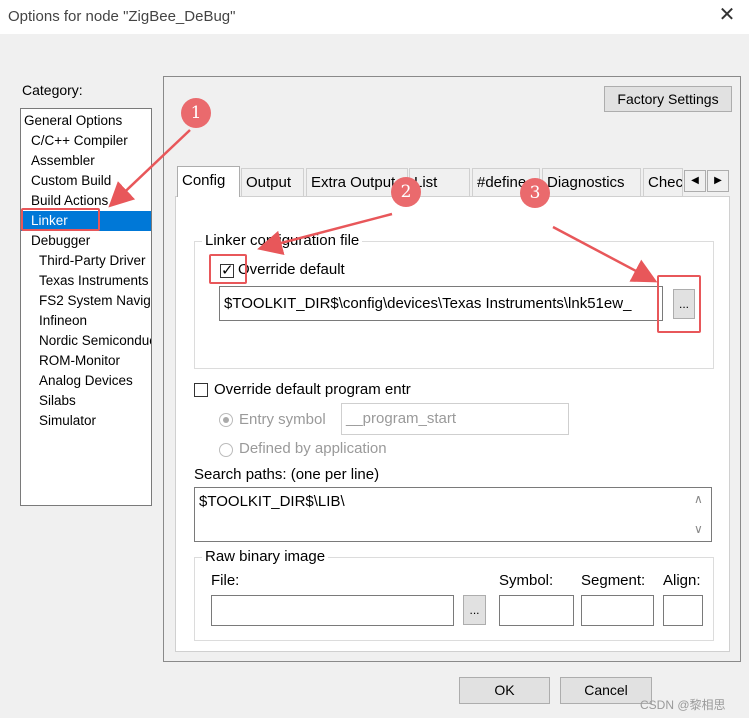  Describe the element at coordinates (196, 113) in the screenshot. I see `annotation-badge-1: 1` at that location.